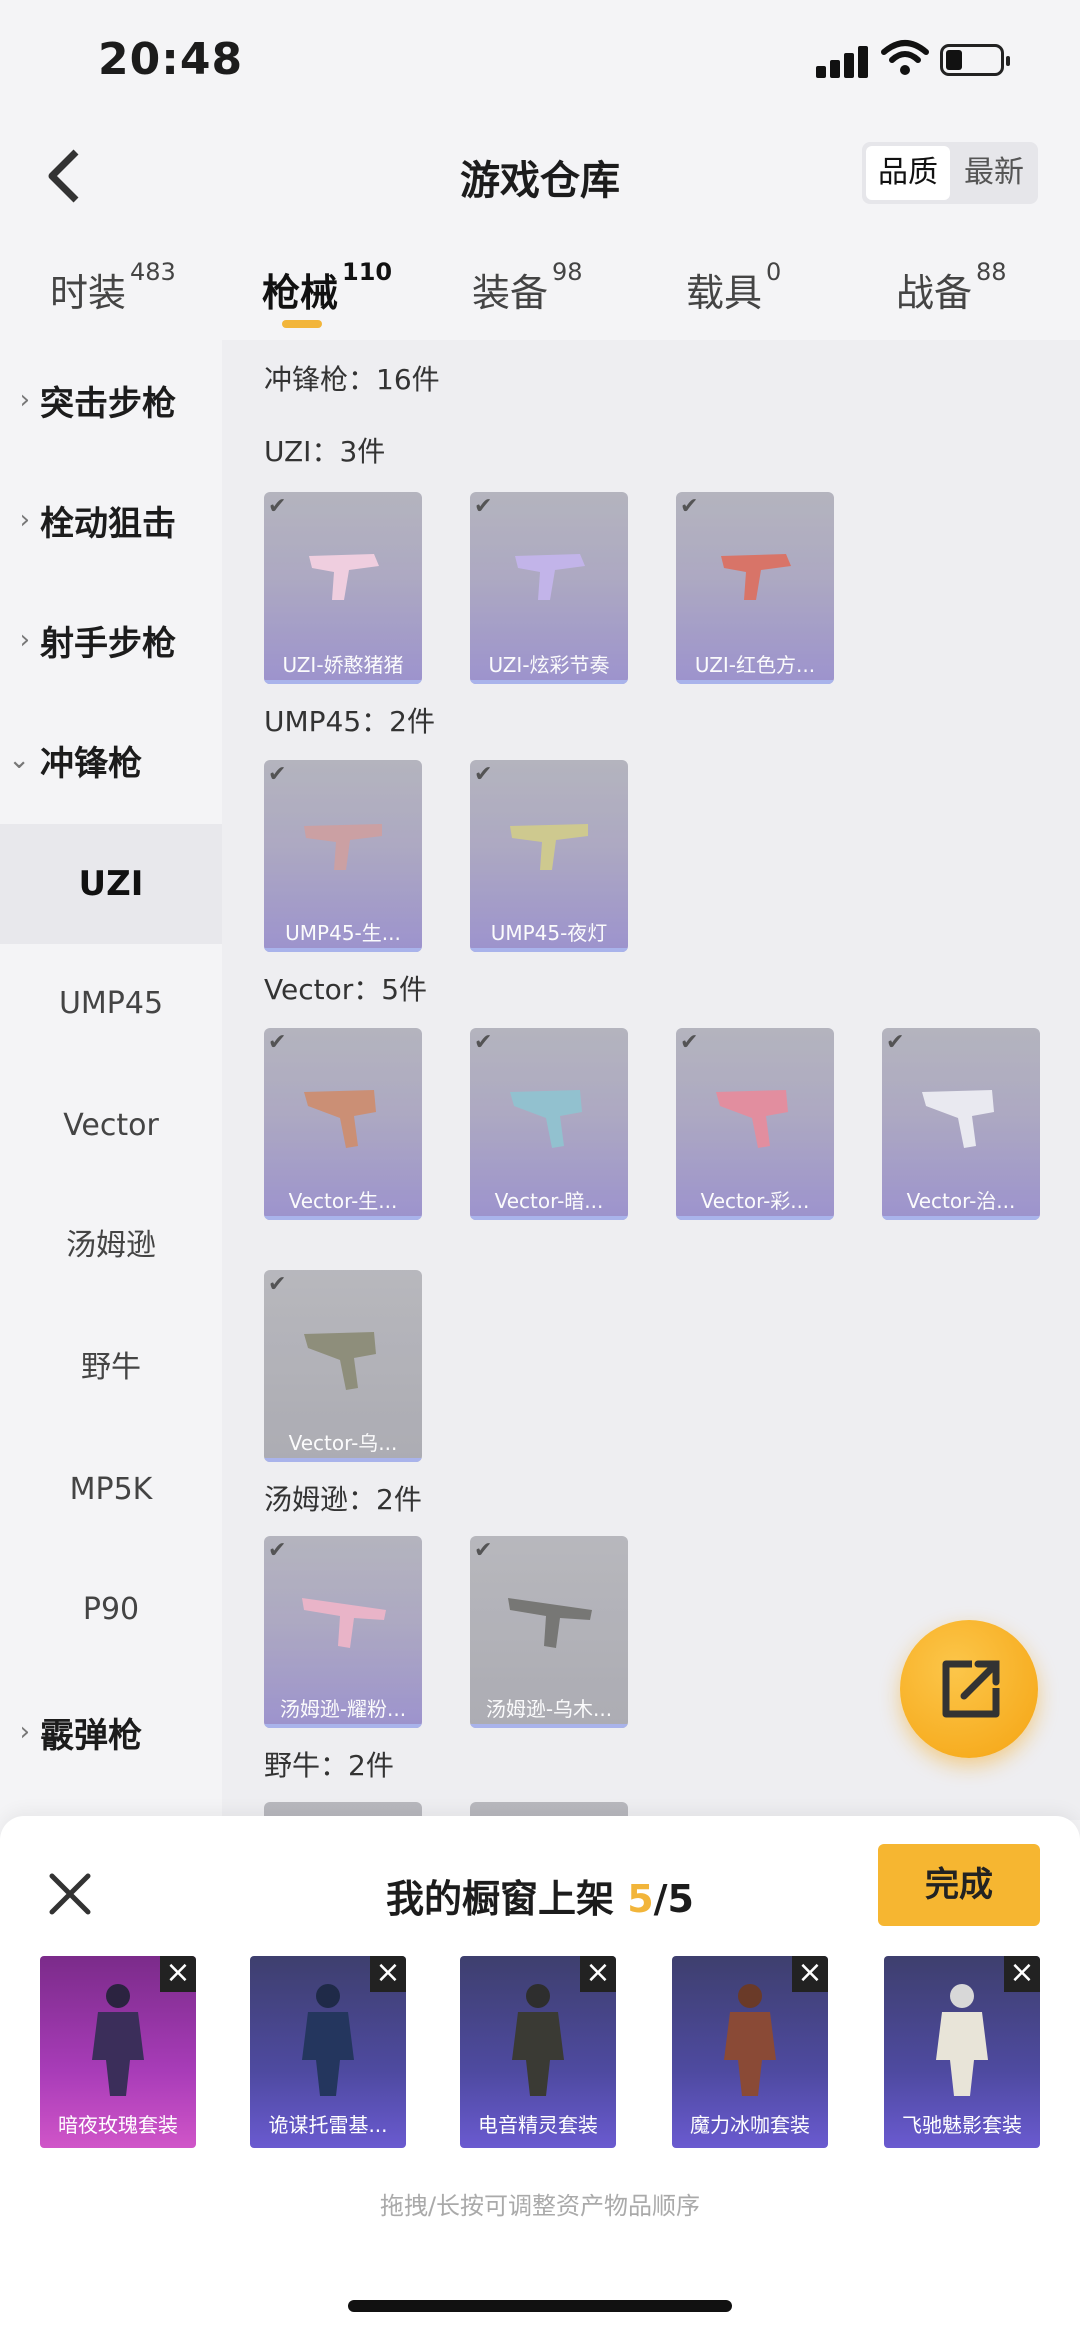  Describe the element at coordinates (111, 884) in the screenshot. I see `sidebar-sub-uzi: UZI` at that location.